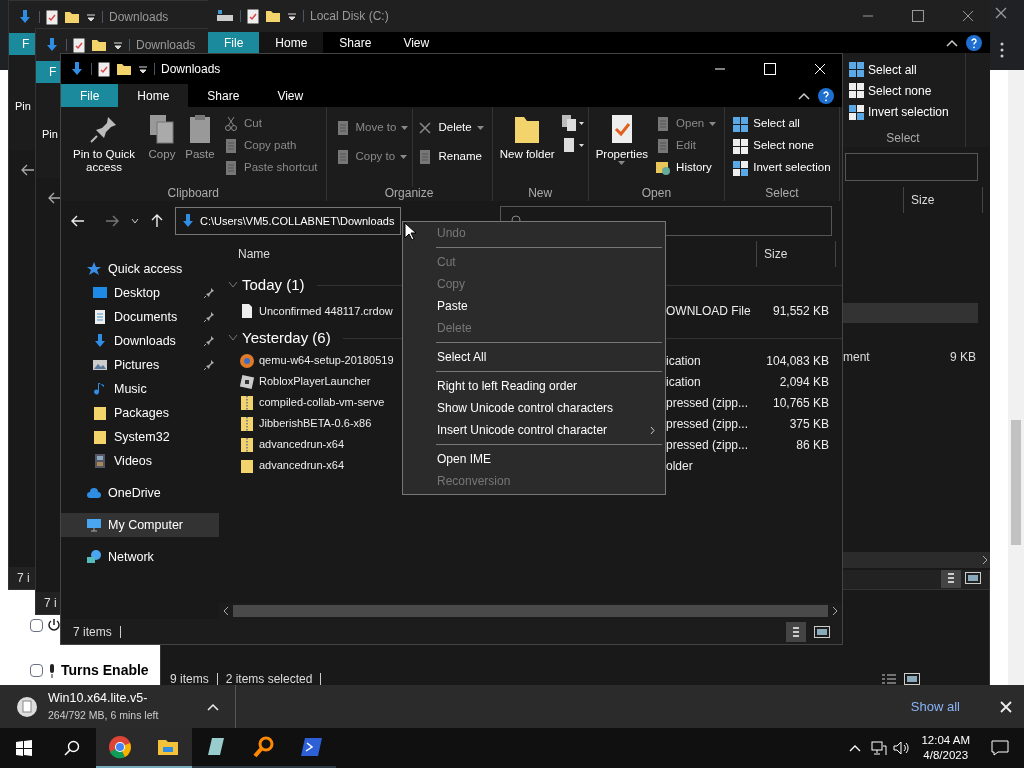  What do you see at coordinates (140, 293) in the screenshot?
I see `nav-item: Desktop` at bounding box center [140, 293].